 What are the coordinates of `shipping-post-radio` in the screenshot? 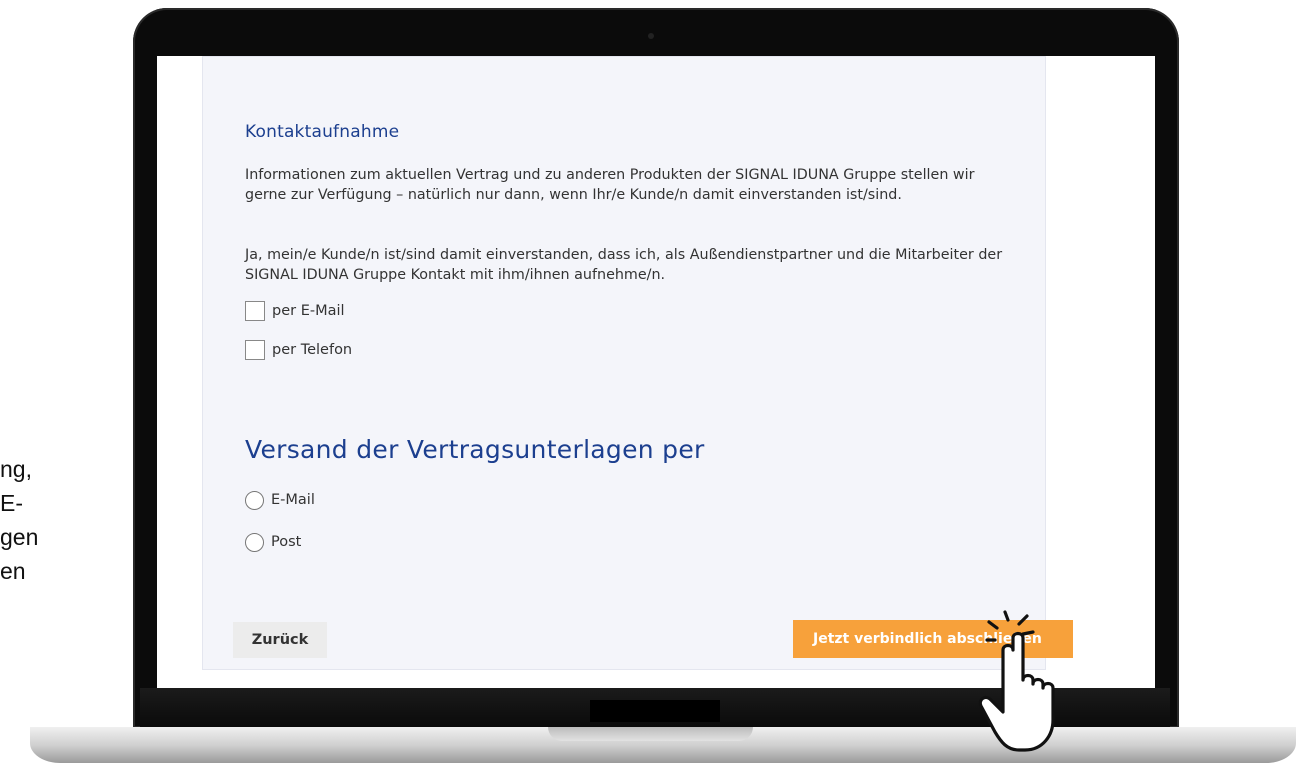 It's located at (254, 542).